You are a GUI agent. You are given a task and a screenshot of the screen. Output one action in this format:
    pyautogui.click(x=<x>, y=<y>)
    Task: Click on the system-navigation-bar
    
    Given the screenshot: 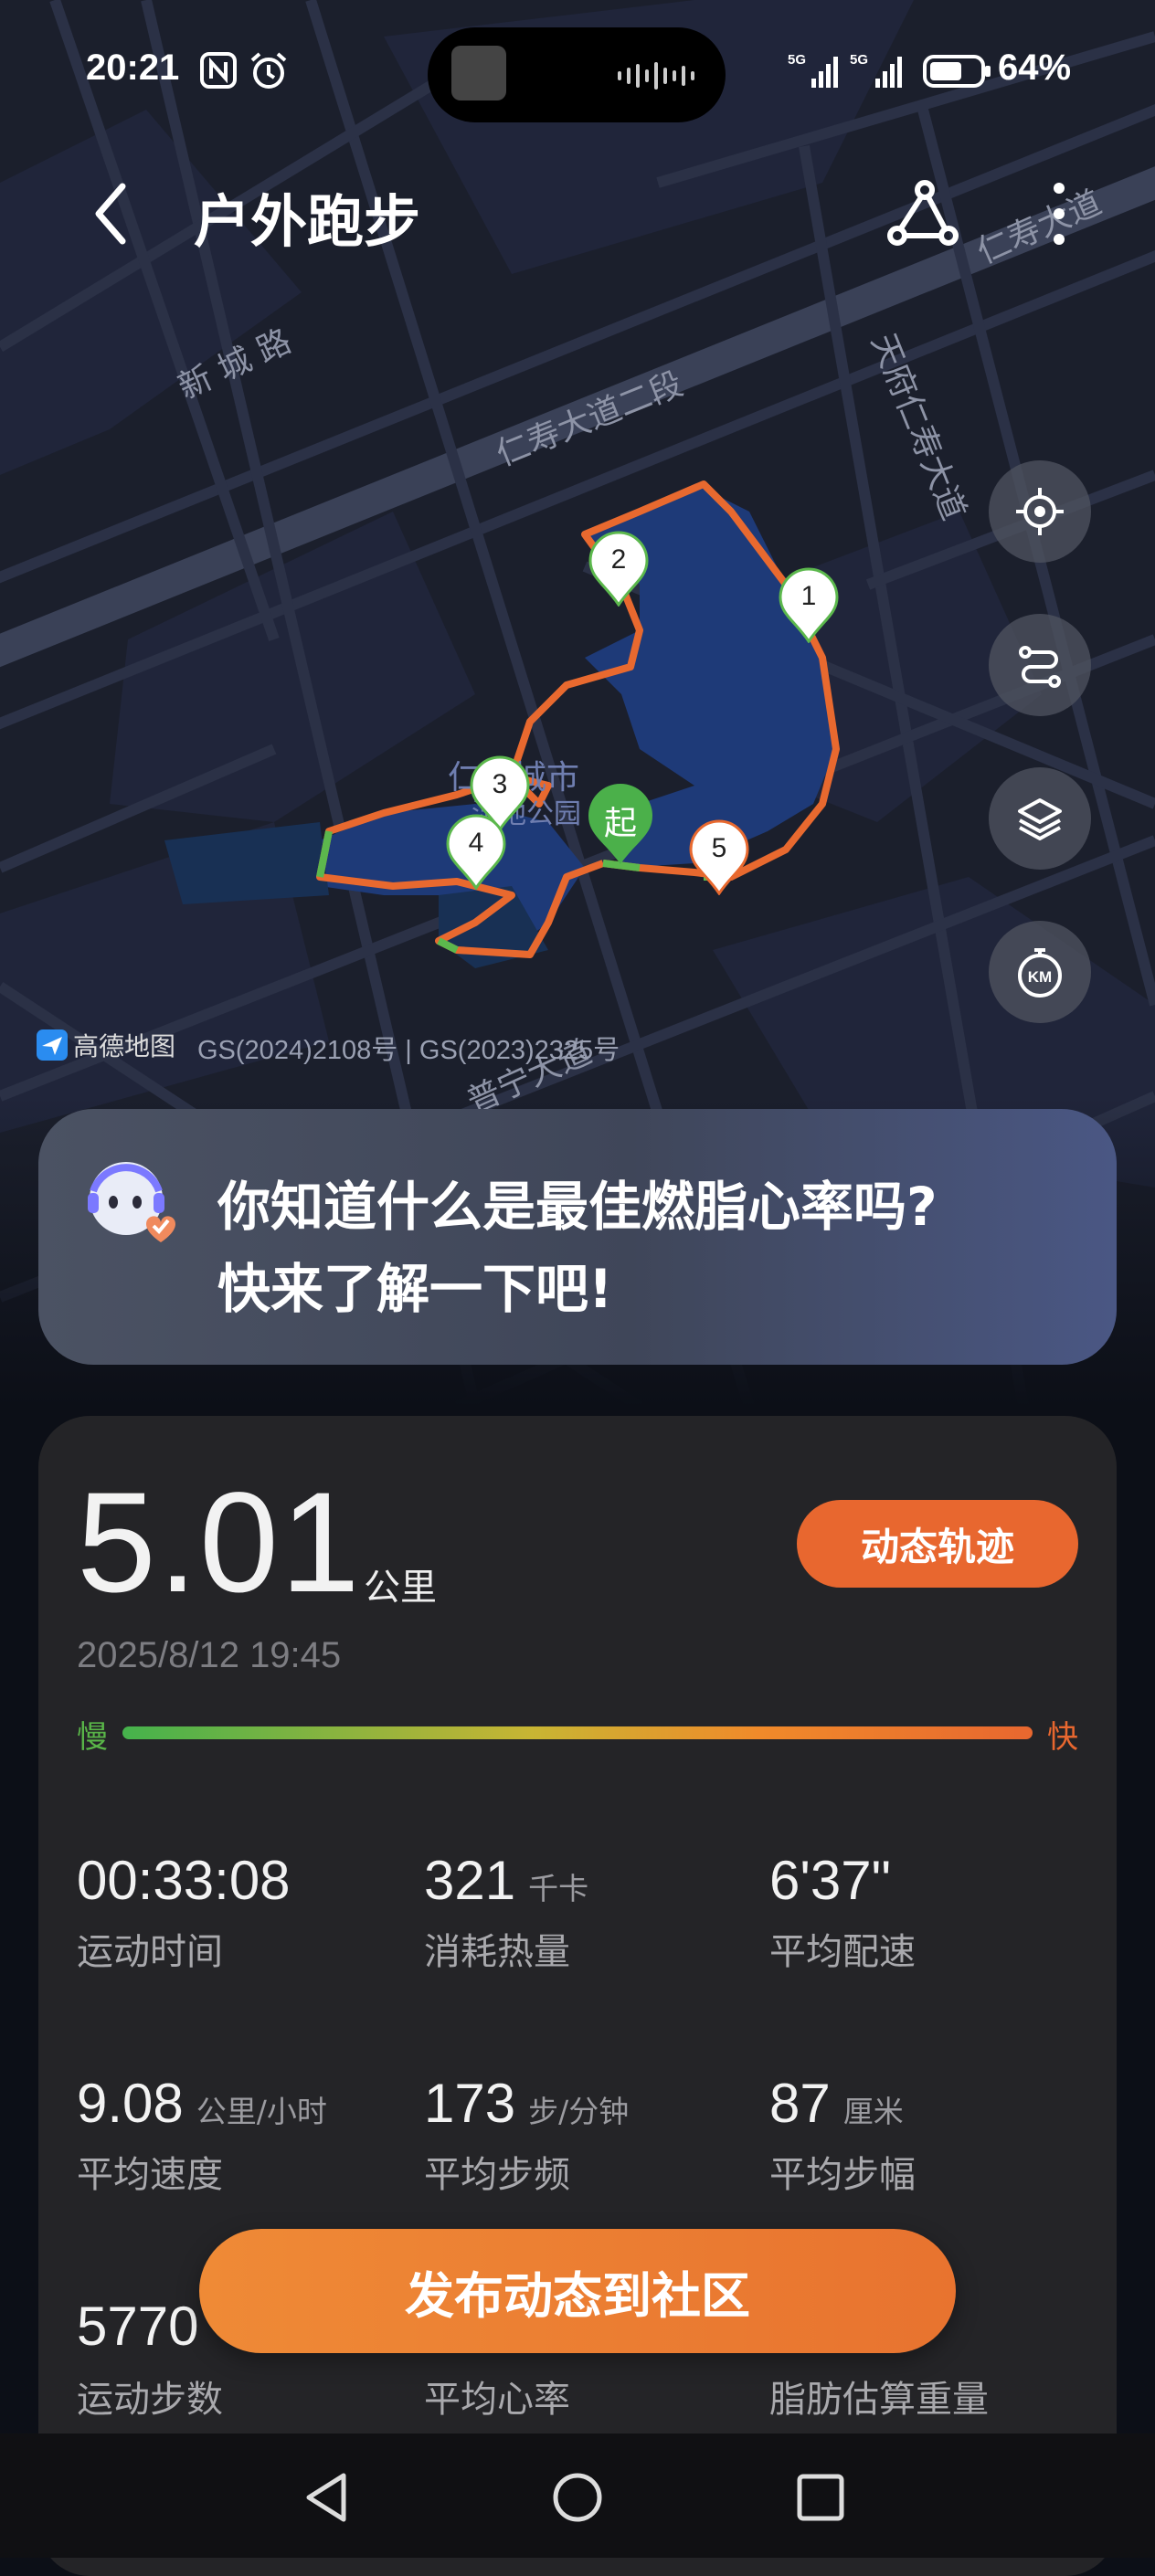 What is the action you would take?
    pyautogui.click(x=577, y=2495)
    